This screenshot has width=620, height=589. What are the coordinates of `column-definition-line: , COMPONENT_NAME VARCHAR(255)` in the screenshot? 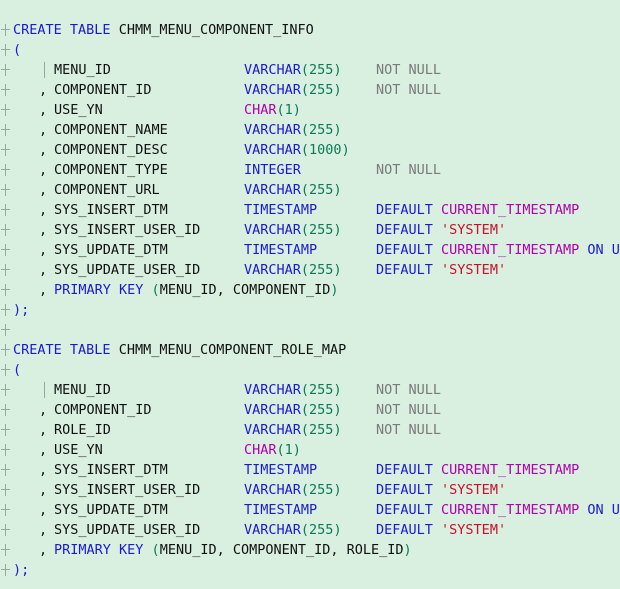 It's located at (310, 130).